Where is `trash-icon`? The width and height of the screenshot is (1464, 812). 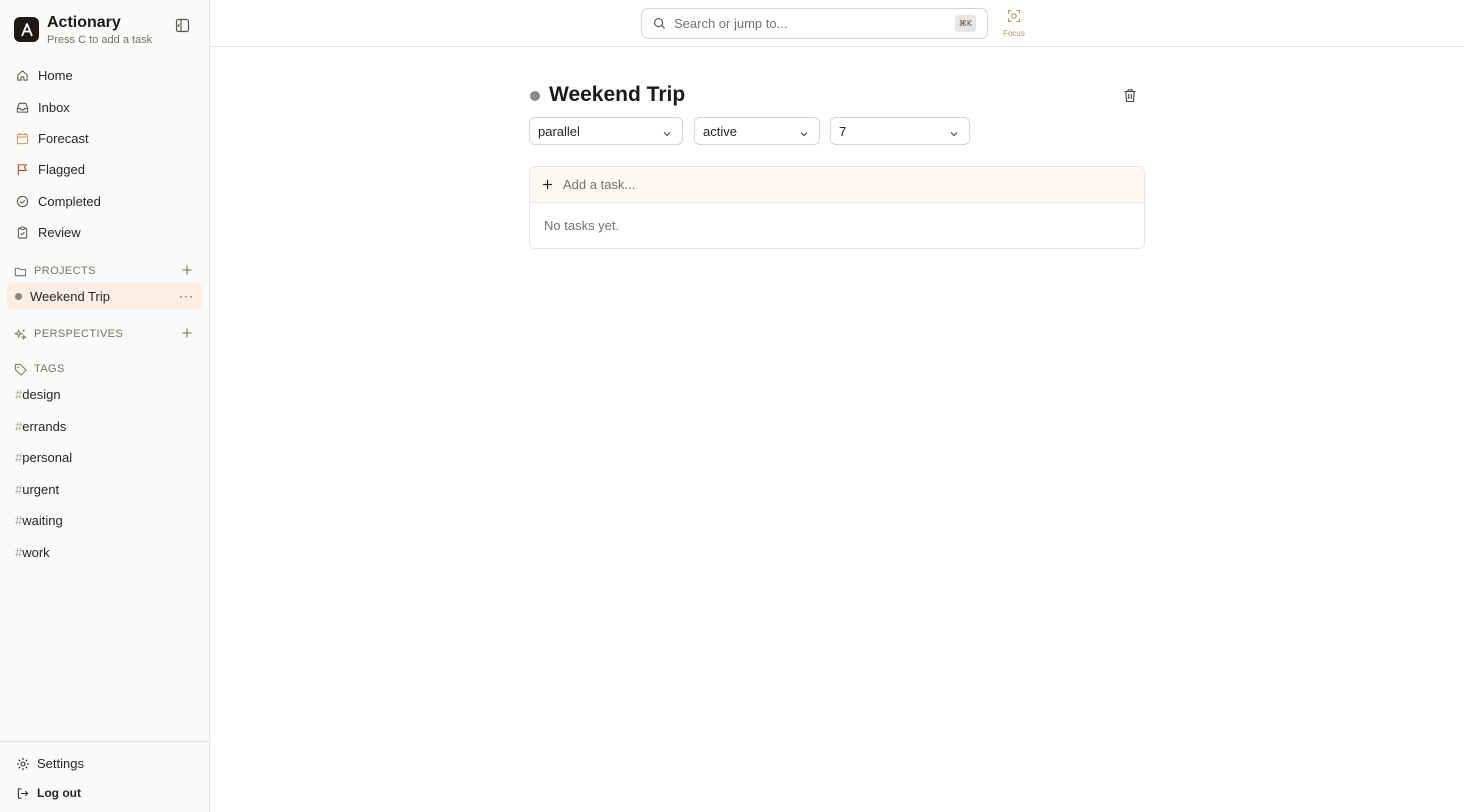 trash-icon is located at coordinates (1130, 96).